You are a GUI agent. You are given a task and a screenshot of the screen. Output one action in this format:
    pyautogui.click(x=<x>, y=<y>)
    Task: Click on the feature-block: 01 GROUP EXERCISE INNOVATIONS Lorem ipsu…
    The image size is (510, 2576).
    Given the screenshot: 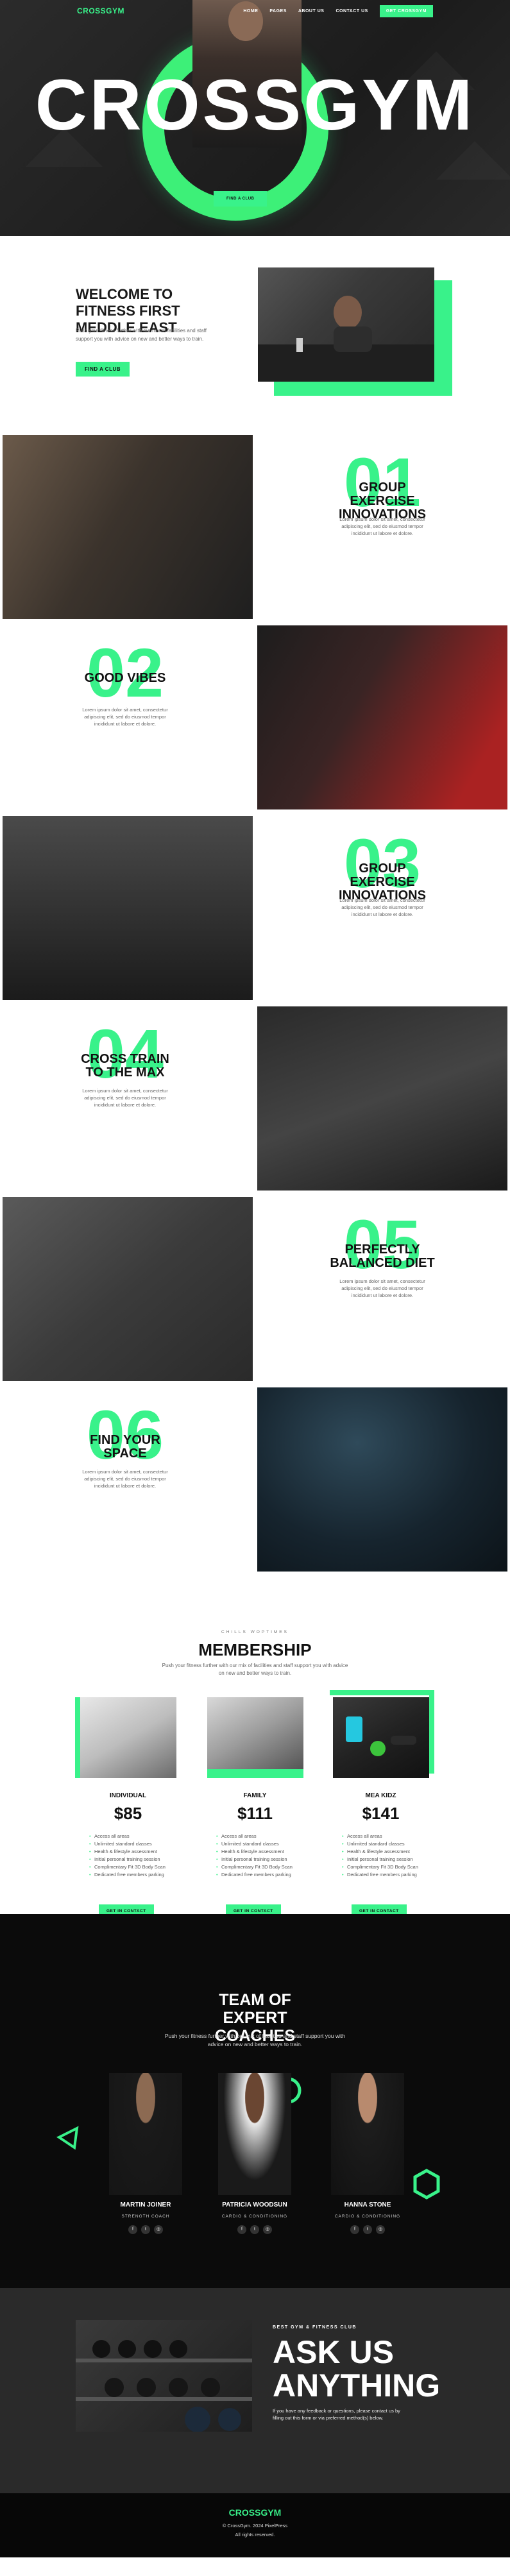 What is the action you would take?
    pyautogui.click(x=382, y=512)
    